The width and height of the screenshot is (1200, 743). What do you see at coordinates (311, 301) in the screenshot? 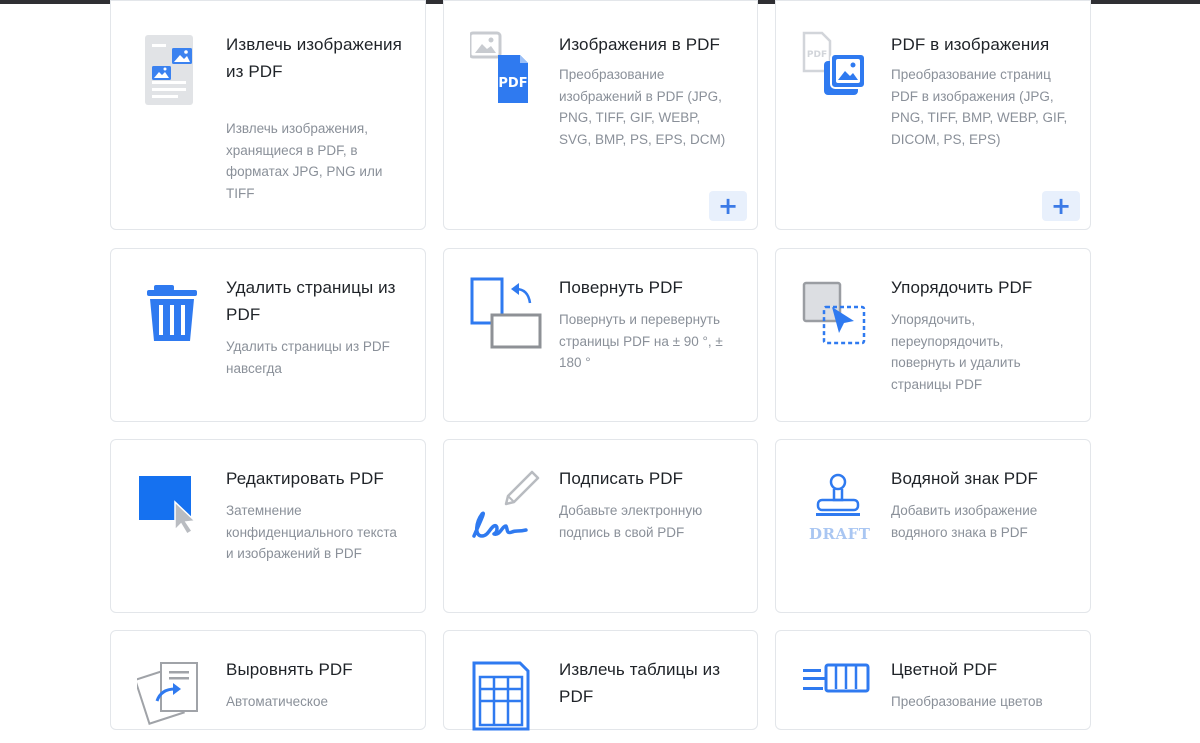
I see `card-title: Удалить страницы из PDF` at bounding box center [311, 301].